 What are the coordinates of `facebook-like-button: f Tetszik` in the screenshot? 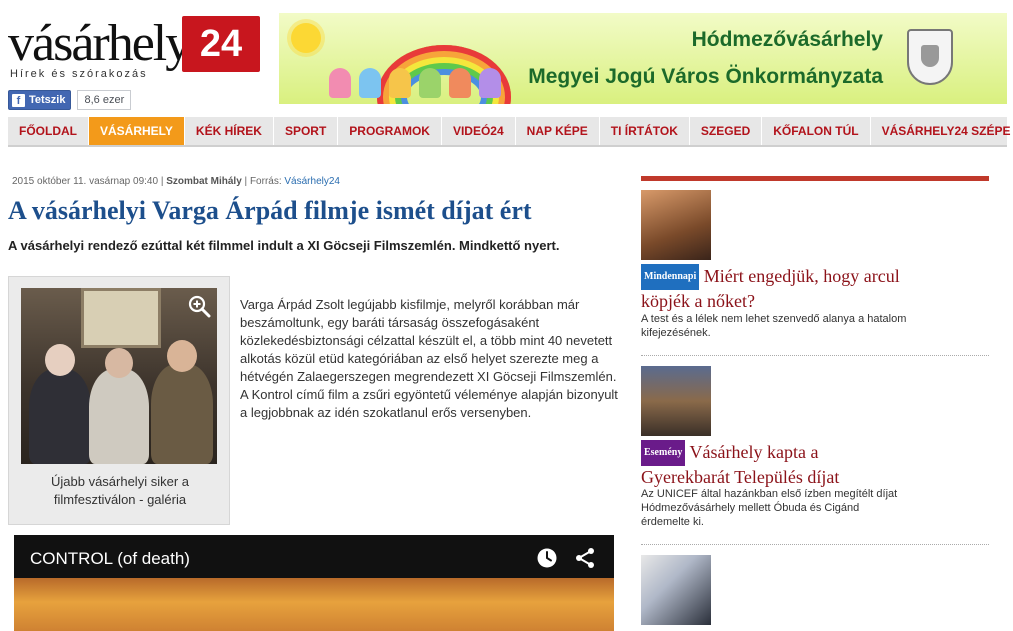 It's located at (40, 100).